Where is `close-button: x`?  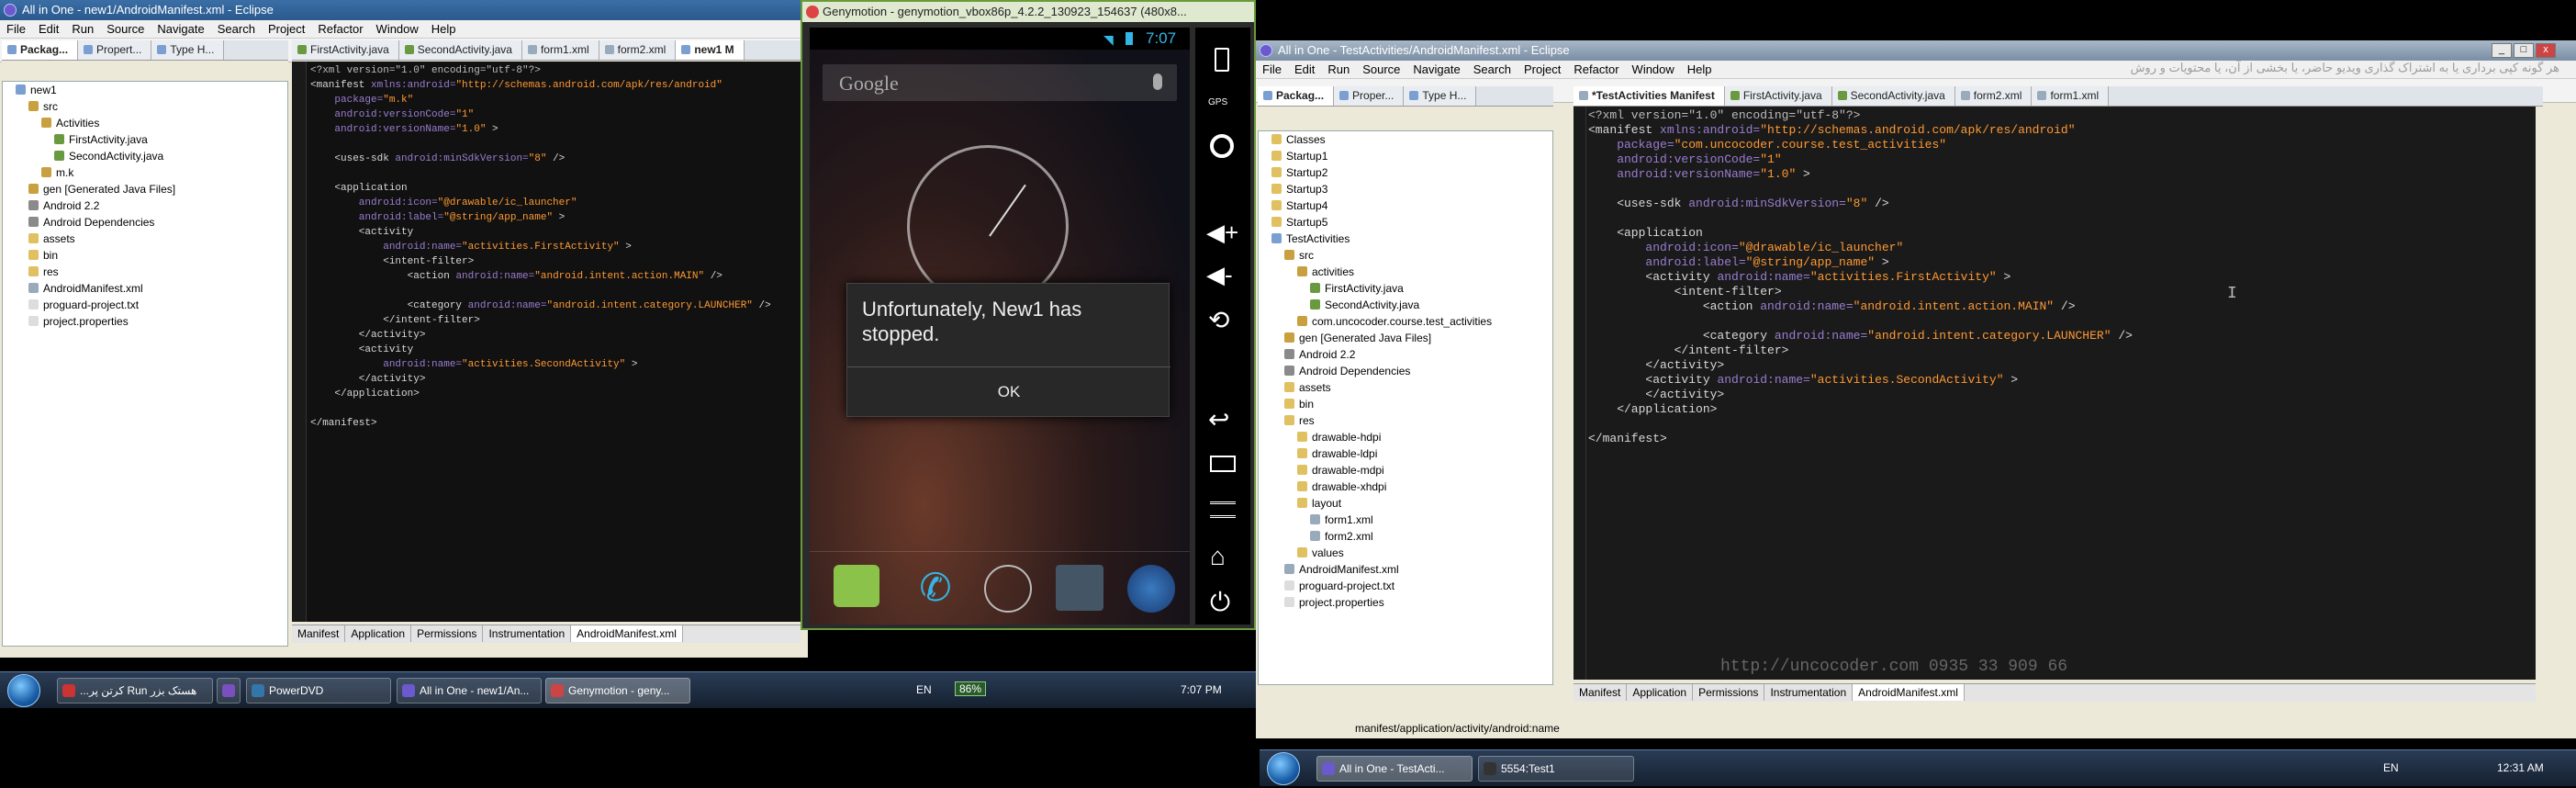
close-button: x is located at coordinates (2546, 50).